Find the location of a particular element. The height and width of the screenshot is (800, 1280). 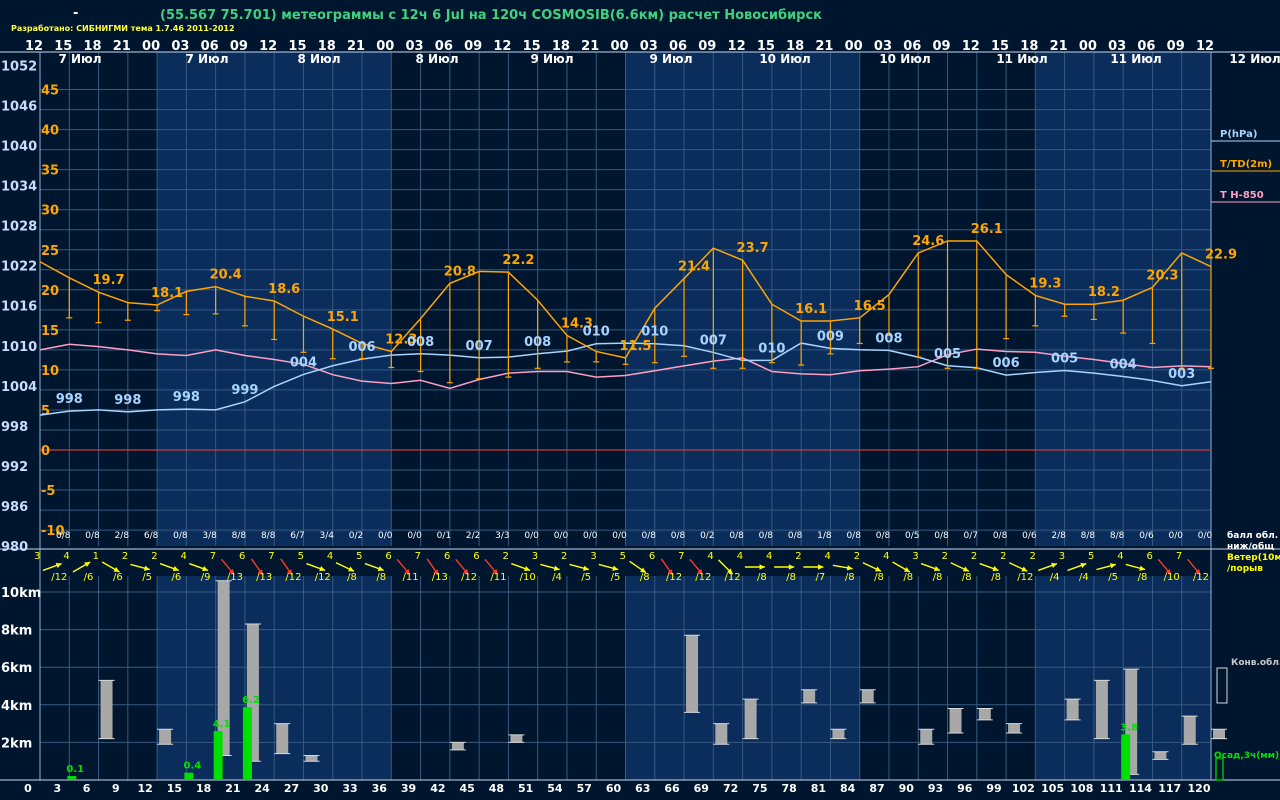

temperature-value-label: 18.1 is located at coordinates (167, 293).